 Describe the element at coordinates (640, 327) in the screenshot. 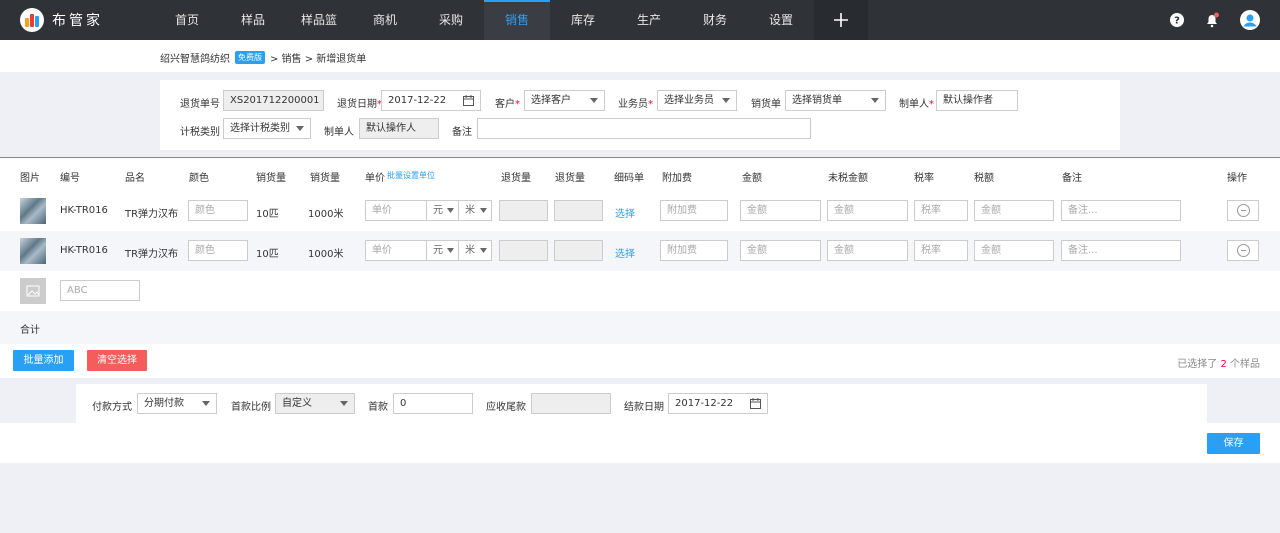

I see `total-row: 合计` at that location.